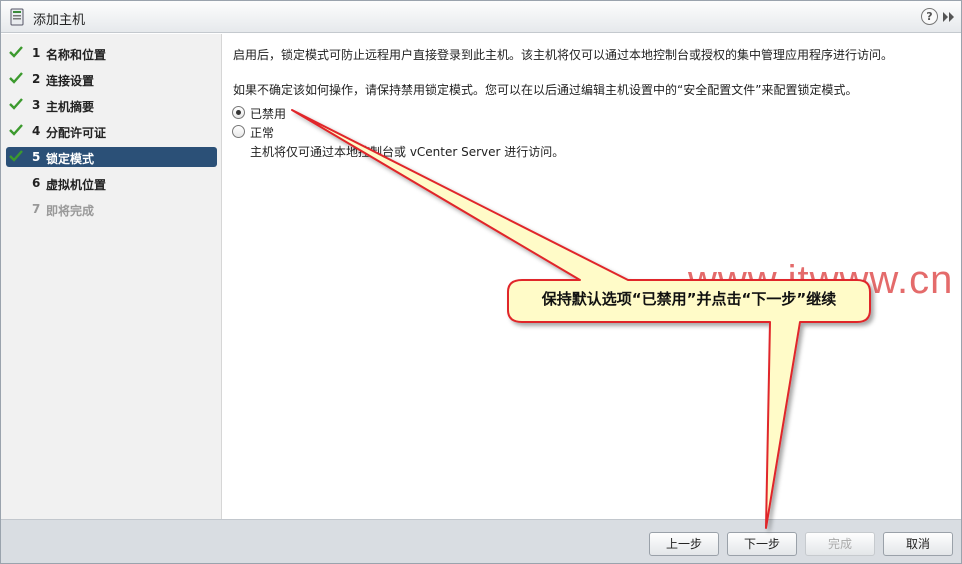 This screenshot has width=962, height=564. Describe the element at coordinates (762, 544) in the screenshot. I see `next-button: 下一步` at that location.